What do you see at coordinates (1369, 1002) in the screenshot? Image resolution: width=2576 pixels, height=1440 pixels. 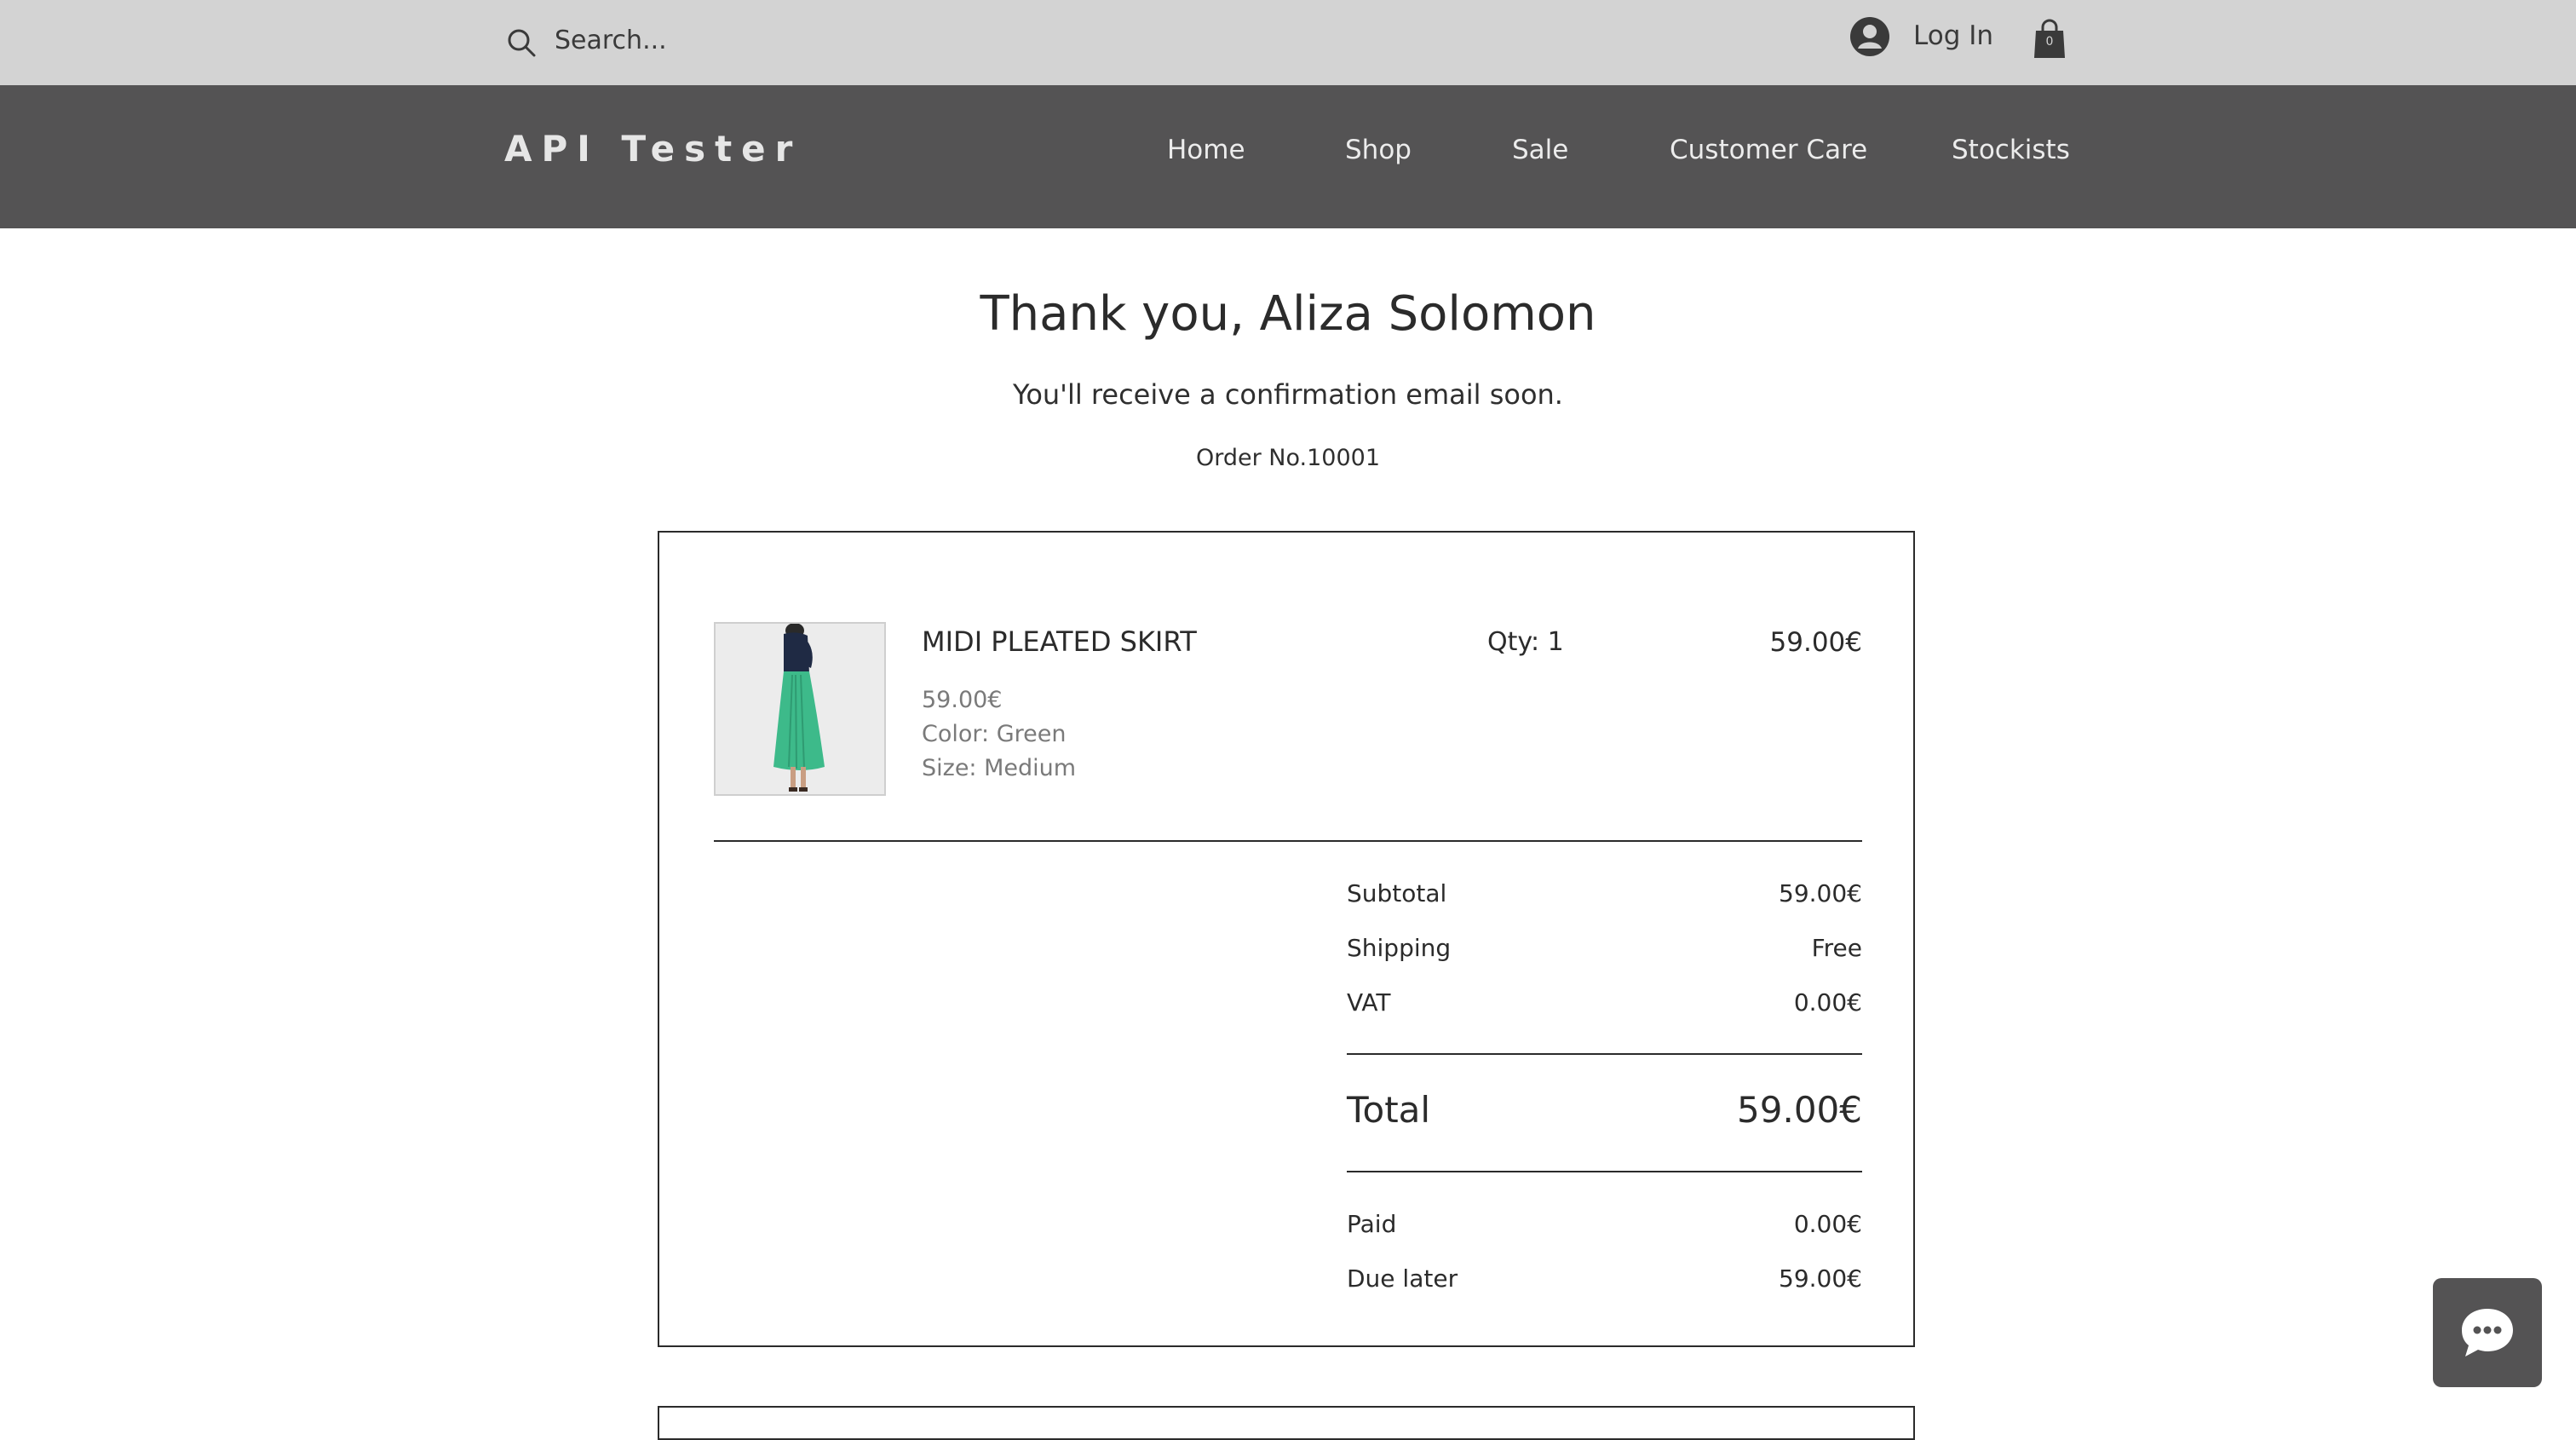 I see `vat-label: VAT` at bounding box center [1369, 1002].